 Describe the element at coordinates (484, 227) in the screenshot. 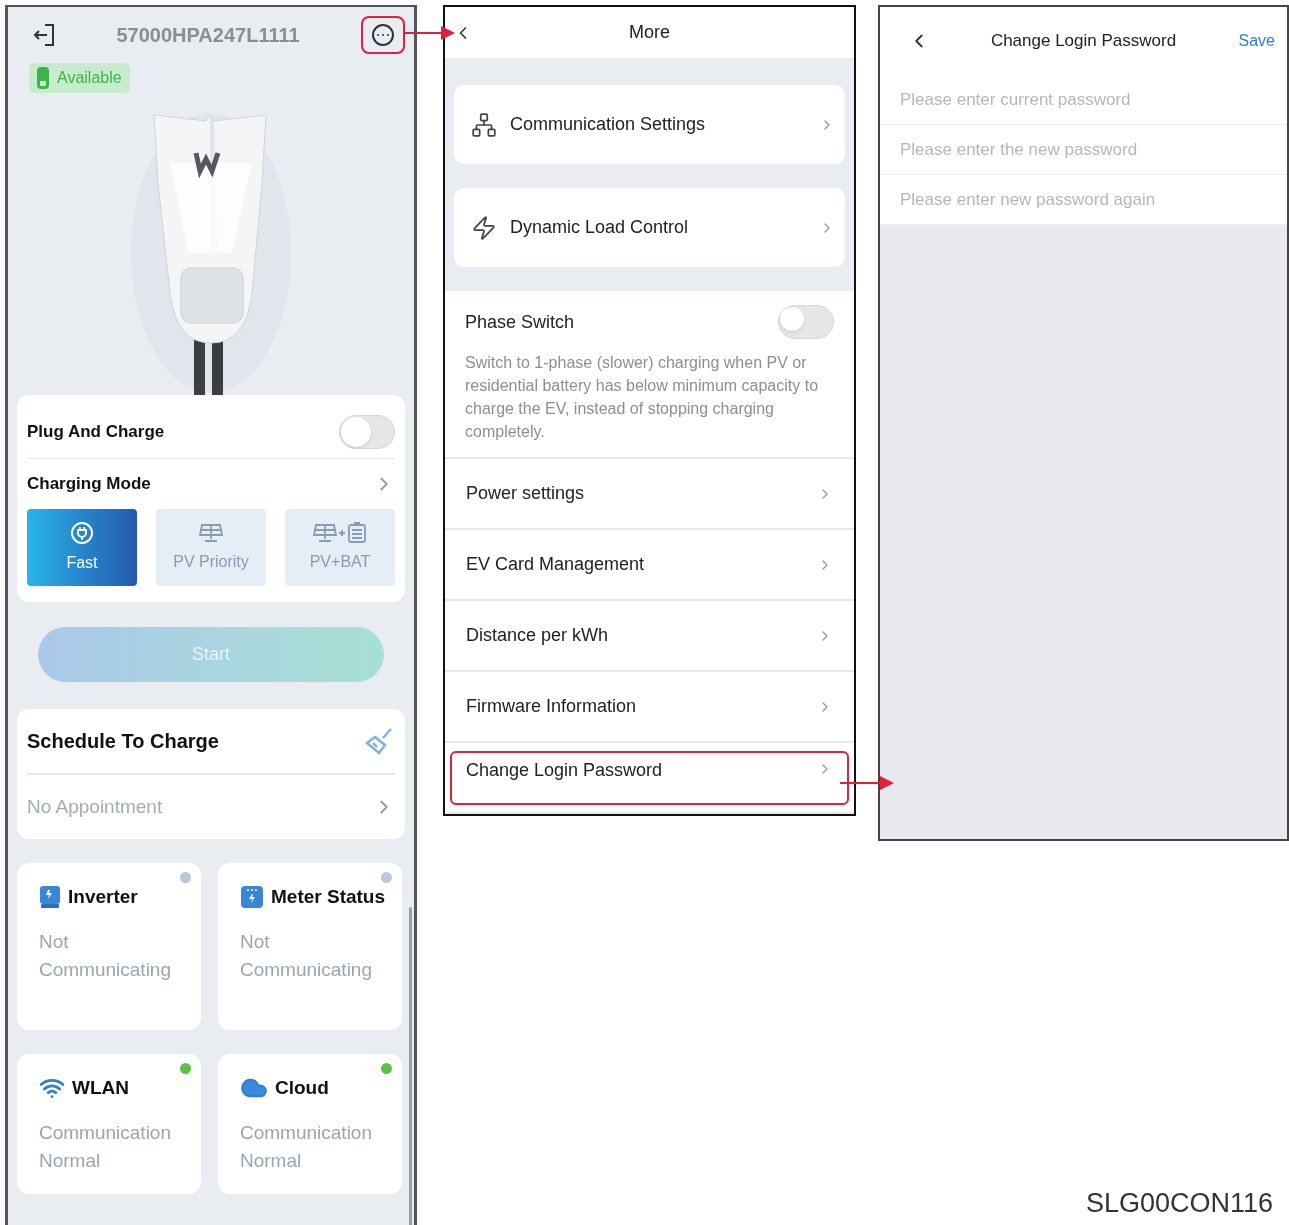

I see `lightning-icon` at that location.